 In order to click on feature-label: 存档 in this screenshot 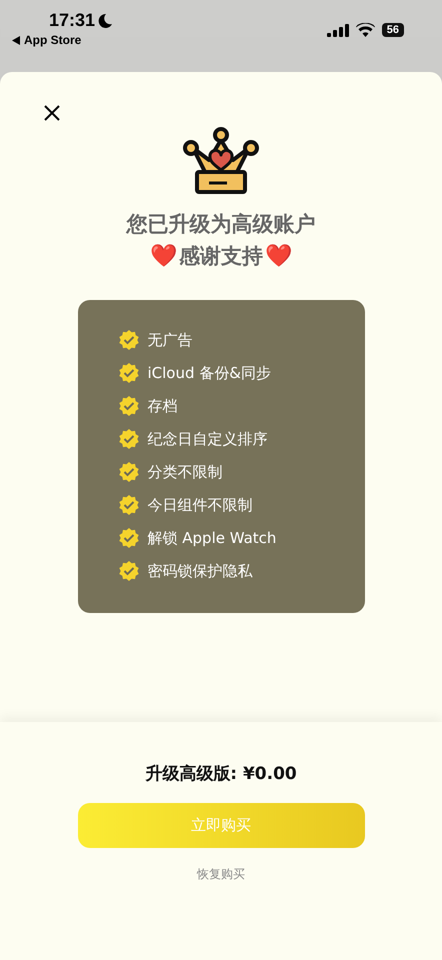, I will do `click(163, 406)`.